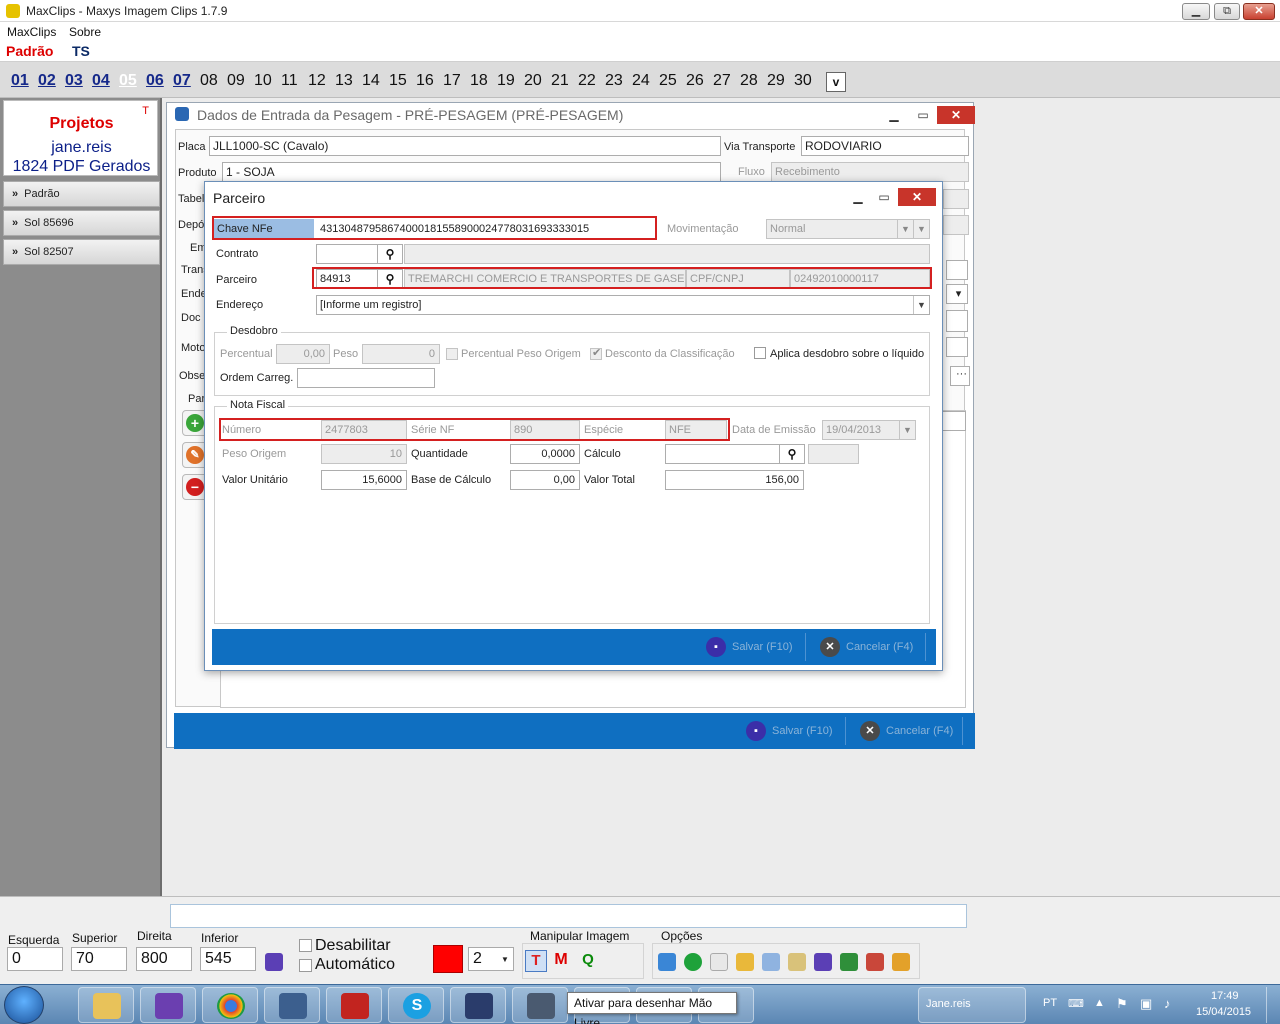 This screenshot has height=1024, width=1280. What do you see at coordinates (957, 347) in the screenshot?
I see `motorista-field` at bounding box center [957, 347].